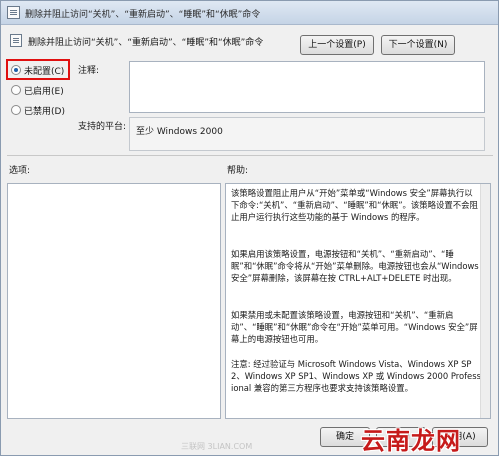 This screenshot has width=499, height=456. I want to click on next-setting-button: 下一个设置(N), so click(418, 45).